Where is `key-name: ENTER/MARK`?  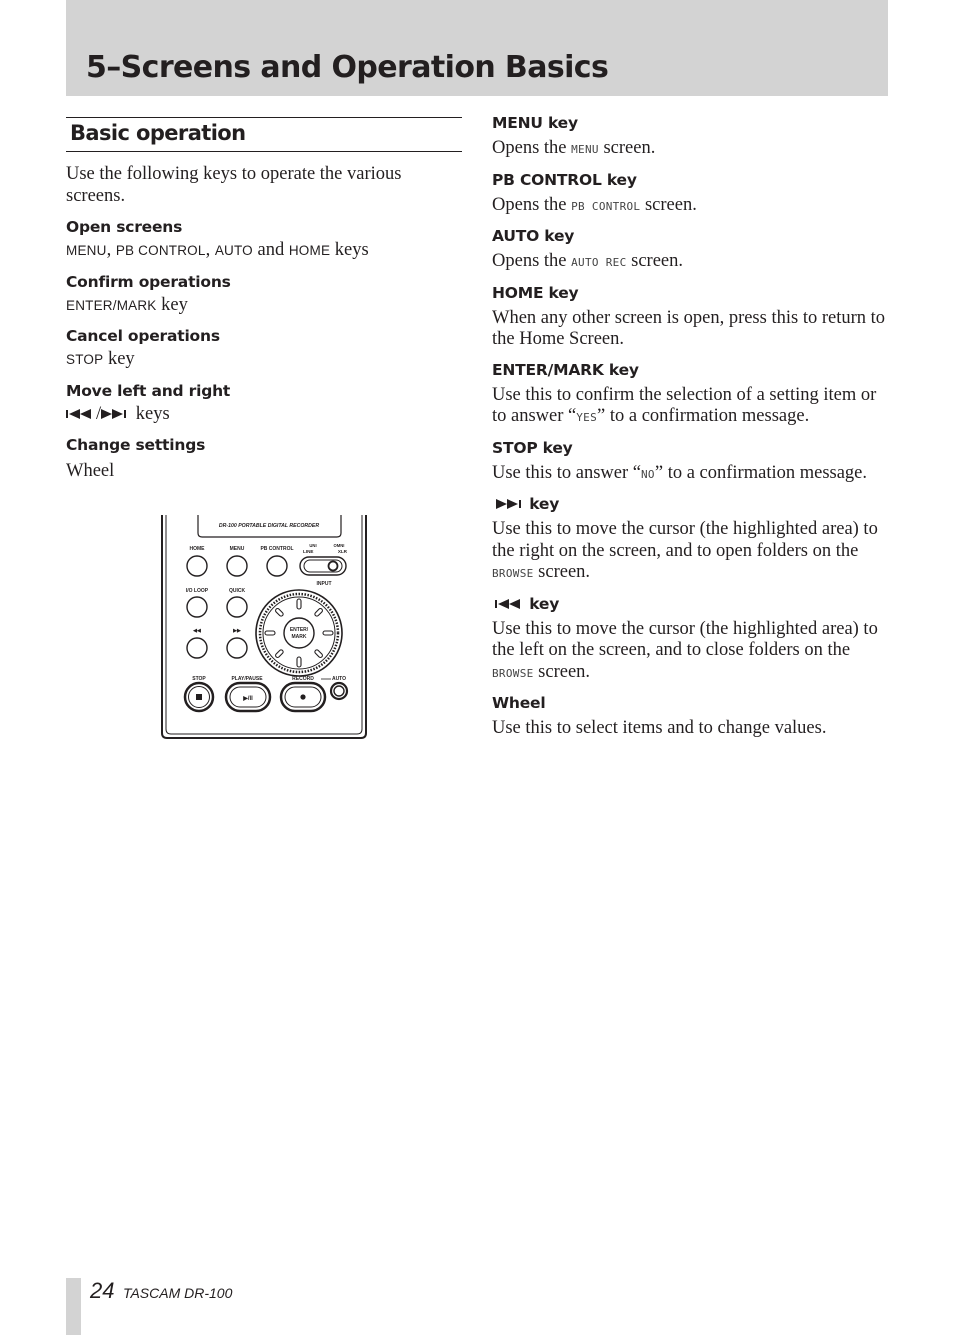
key-name: ENTER/MARK is located at coordinates (111, 305).